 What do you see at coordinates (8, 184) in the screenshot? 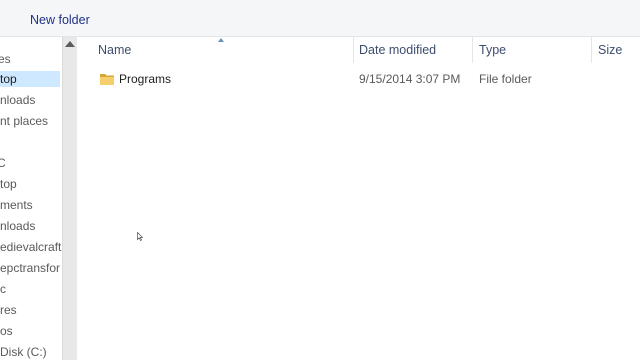
I see `nav-item-pc-desktop: top` at bounding box center [8, 184].